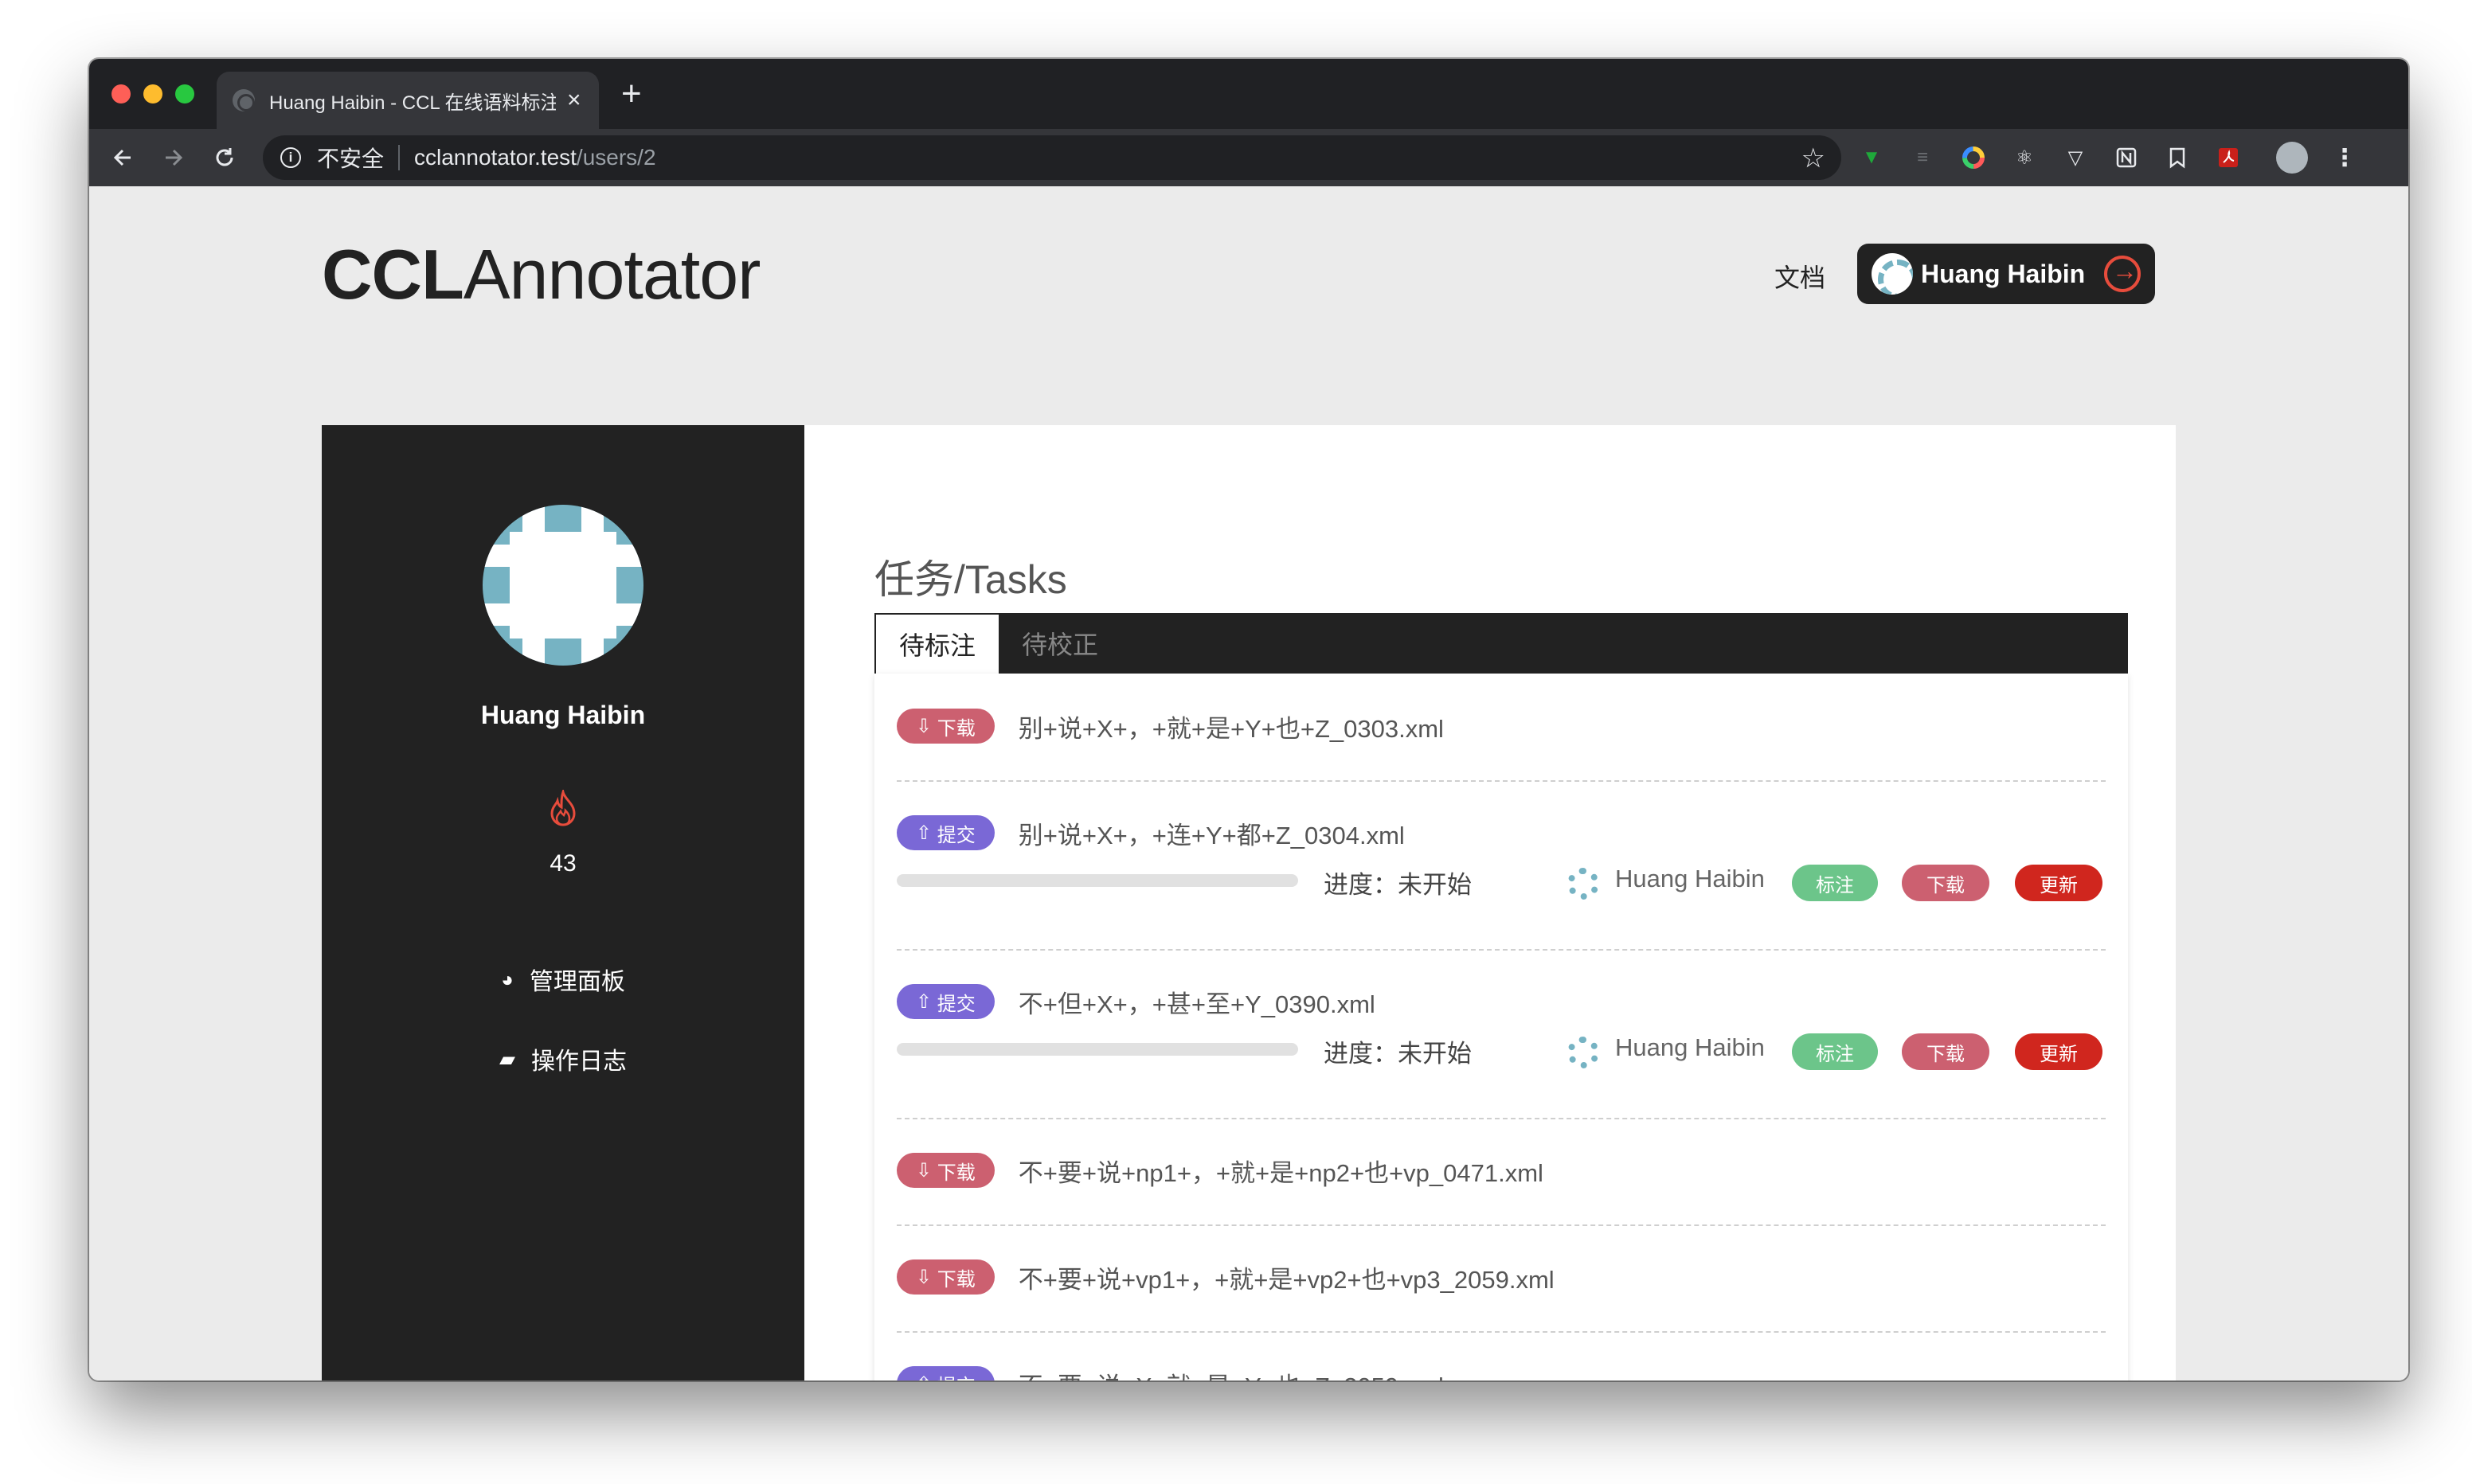 The image size is (2472, 1484). What do you see at coordinates (2228, 157) in the screenshot?
I see `extension-pdf-icon` at bounding box center [2228, 157].